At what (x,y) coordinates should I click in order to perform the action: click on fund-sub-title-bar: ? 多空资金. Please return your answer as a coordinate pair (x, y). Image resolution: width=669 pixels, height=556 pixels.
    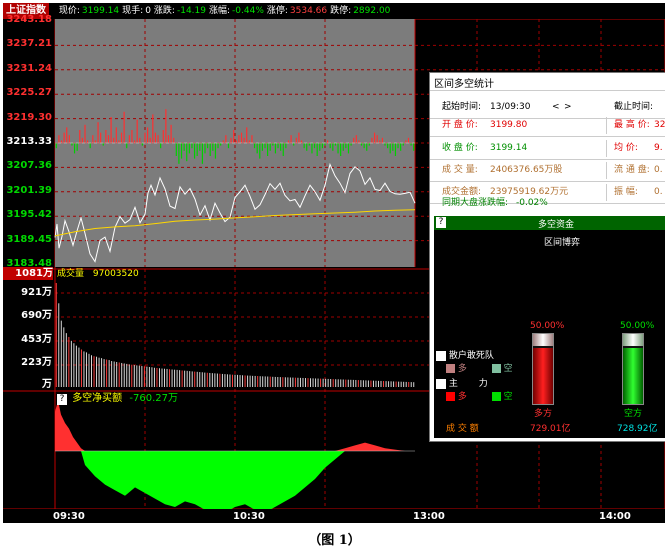
    Looking at the image, I should click on (549, 223).